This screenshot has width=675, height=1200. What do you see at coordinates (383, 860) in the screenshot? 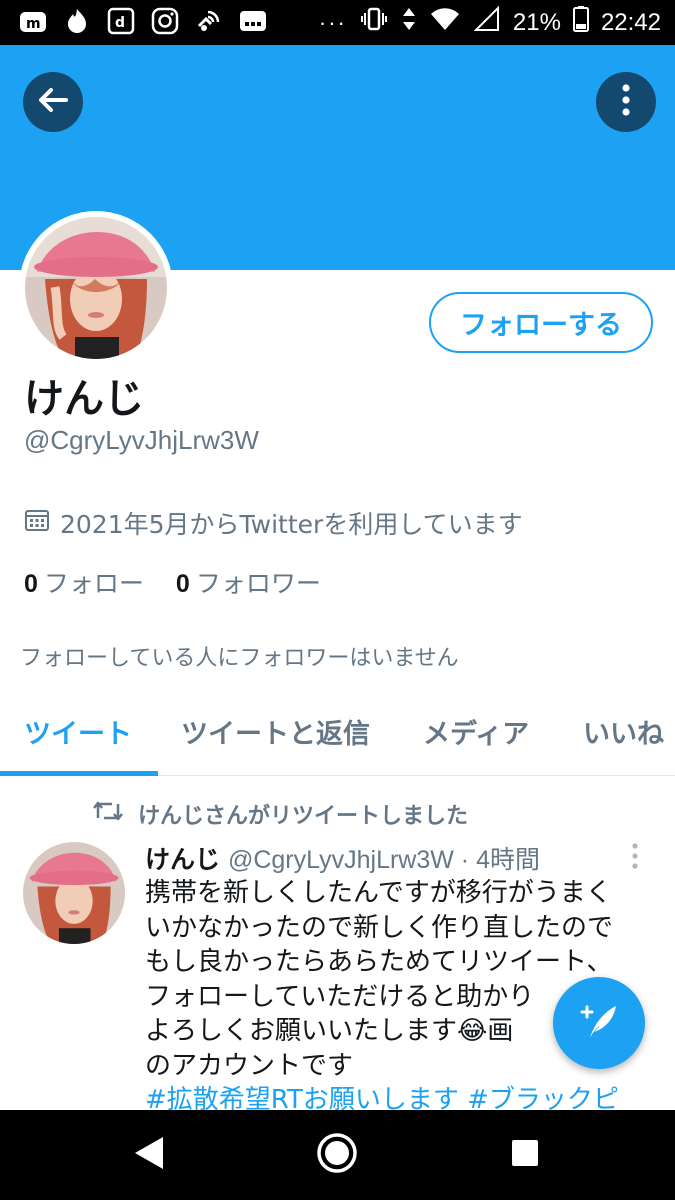
I see `tweet-author-meta: @CgryLyvJhjLrw3W · 4時間` at bounding box center [383, 860].